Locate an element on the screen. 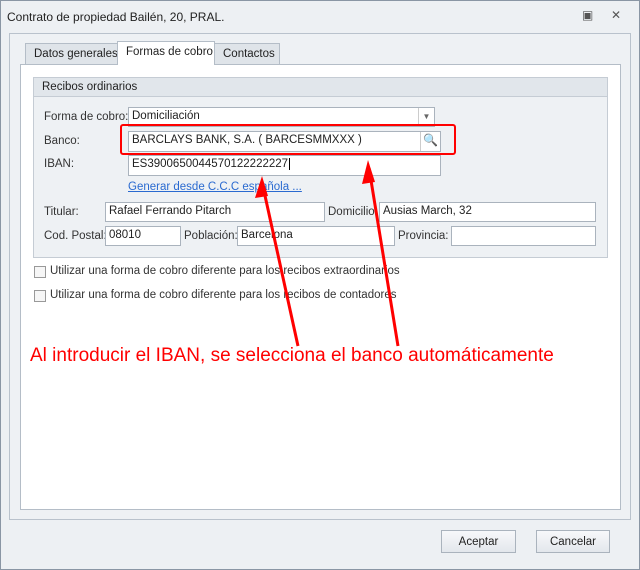 Image resolution: width=640 pixels, height=570 pixels. annotation-arrows is located at coordinates (327, 253).